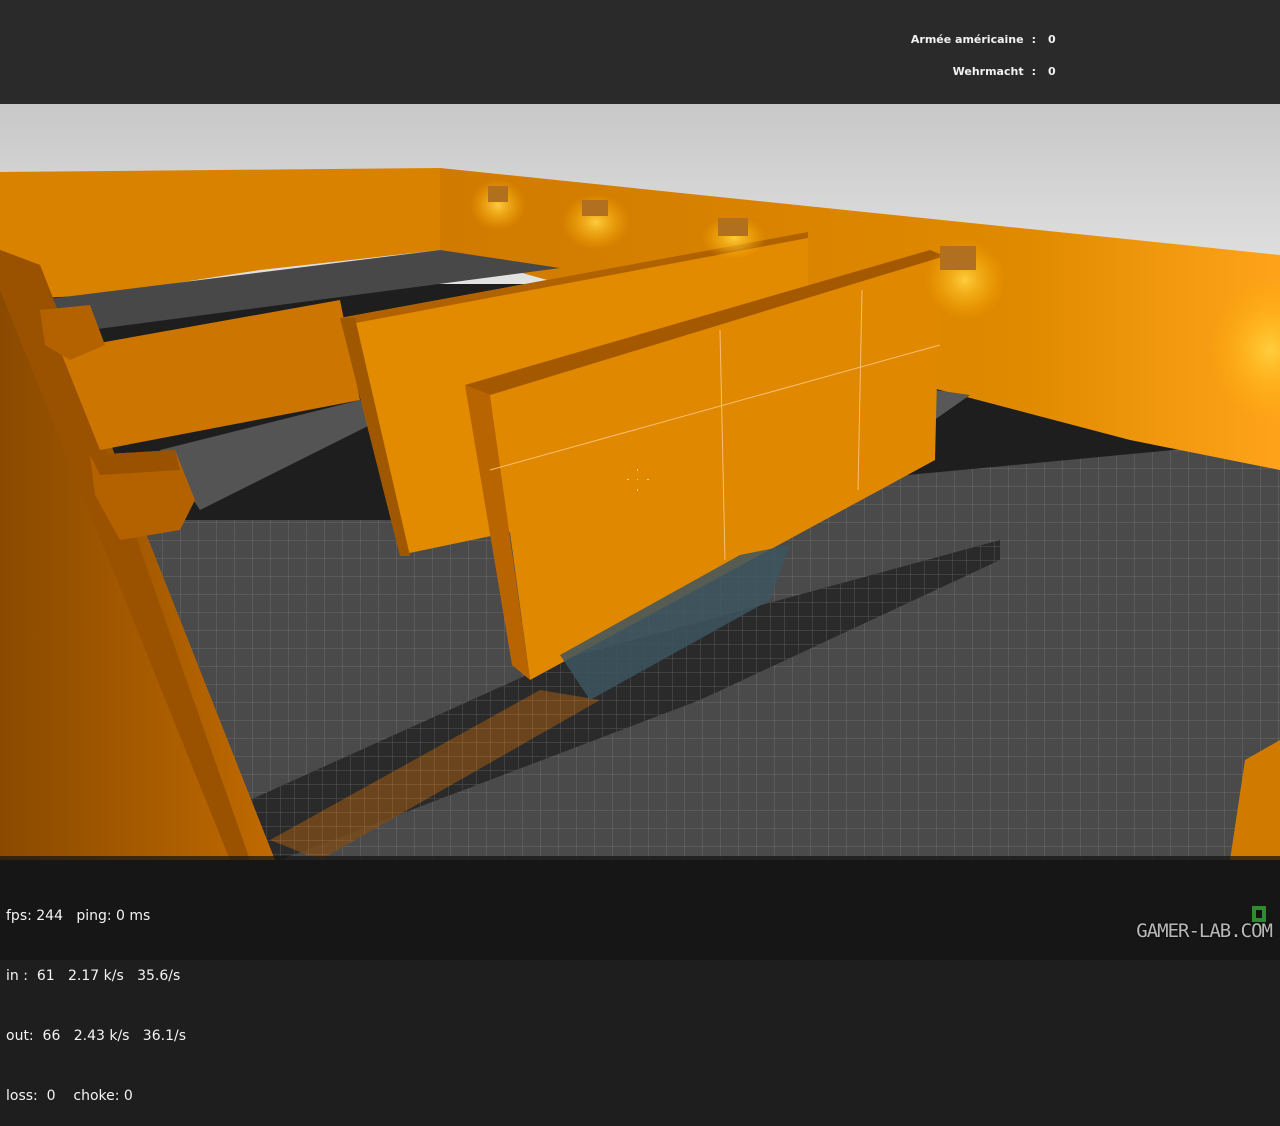 Image resolution: width=1280 pixels, height=1126 pixels. Describe the element at coordinates (93, 976) in the screenshot. I see `netgraph-in: in : 61 2.17 k/s 35.6/s` at that location.